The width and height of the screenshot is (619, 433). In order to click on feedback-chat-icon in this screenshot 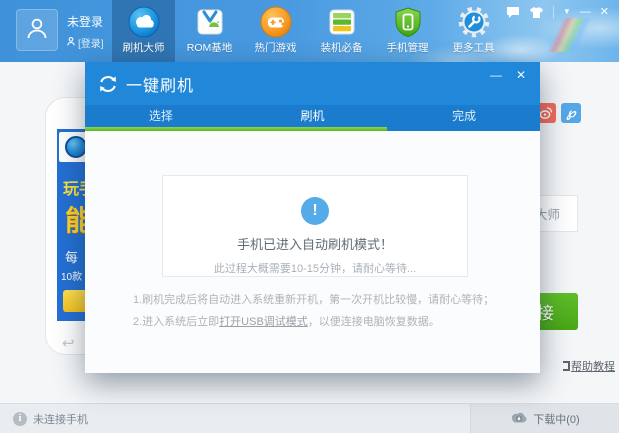, I will do `click(513, 12)`.